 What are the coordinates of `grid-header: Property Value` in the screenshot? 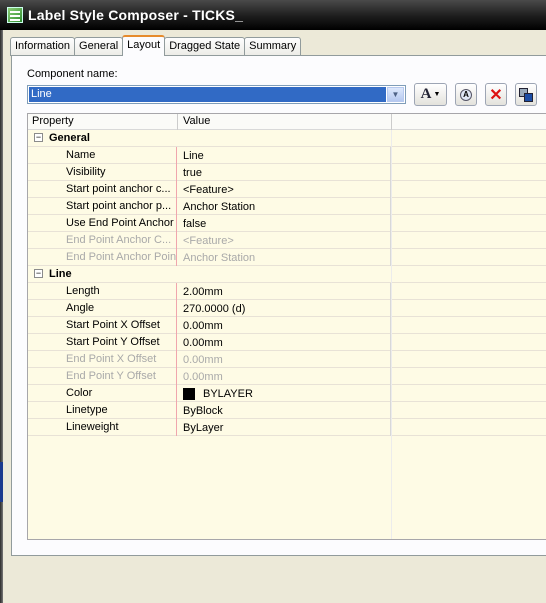 It's located at (287, 122).